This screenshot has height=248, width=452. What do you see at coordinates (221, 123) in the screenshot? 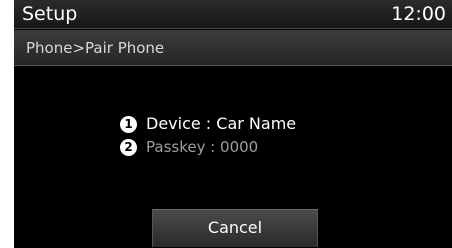
I see `device-name-label: Device : Car Name` at bounding box center [221, 123].